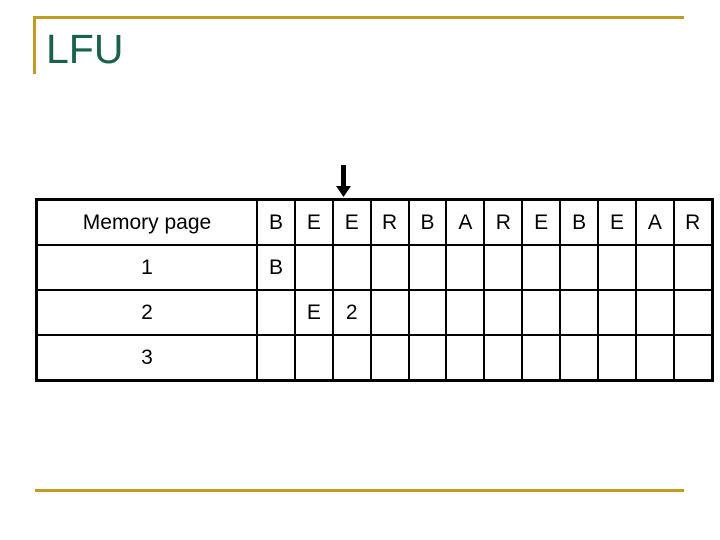  Describe the element at coordinates (146, 222) in the screenshot. I see `row-label-header: Memory page` at that location.